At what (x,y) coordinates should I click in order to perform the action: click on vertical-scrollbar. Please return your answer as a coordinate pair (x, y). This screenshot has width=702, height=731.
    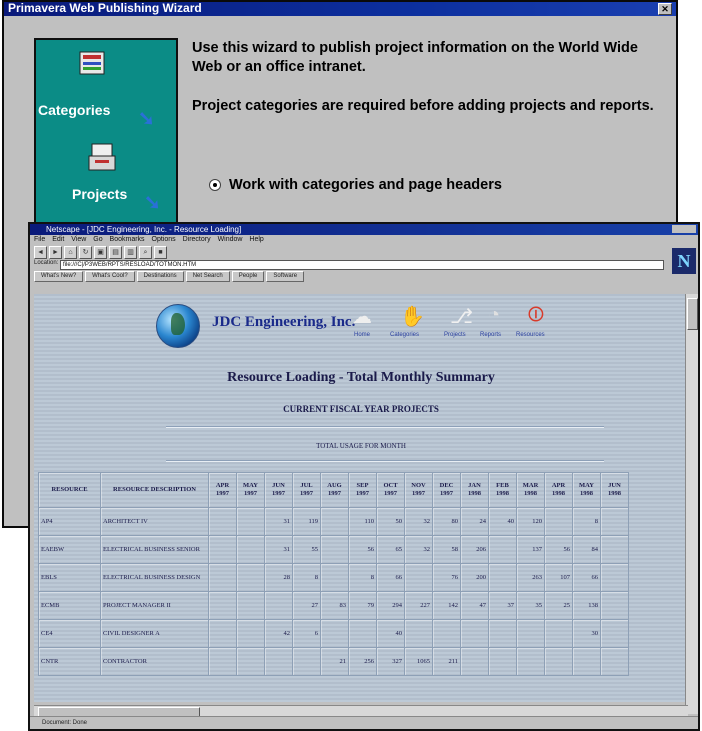
    Looking at the image, I should click on (691, 504).